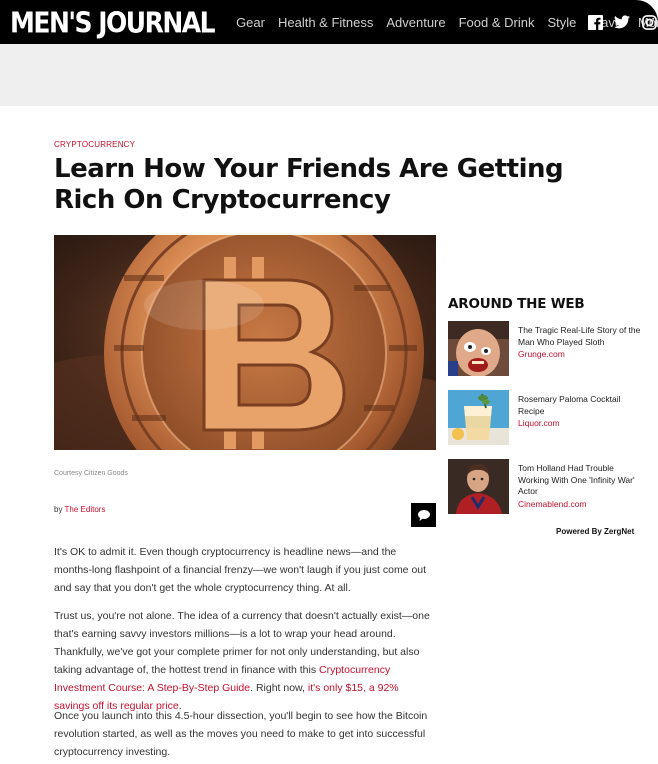  I want to click on nav-health-fitness: Health & Fitness, so click(325, 22).